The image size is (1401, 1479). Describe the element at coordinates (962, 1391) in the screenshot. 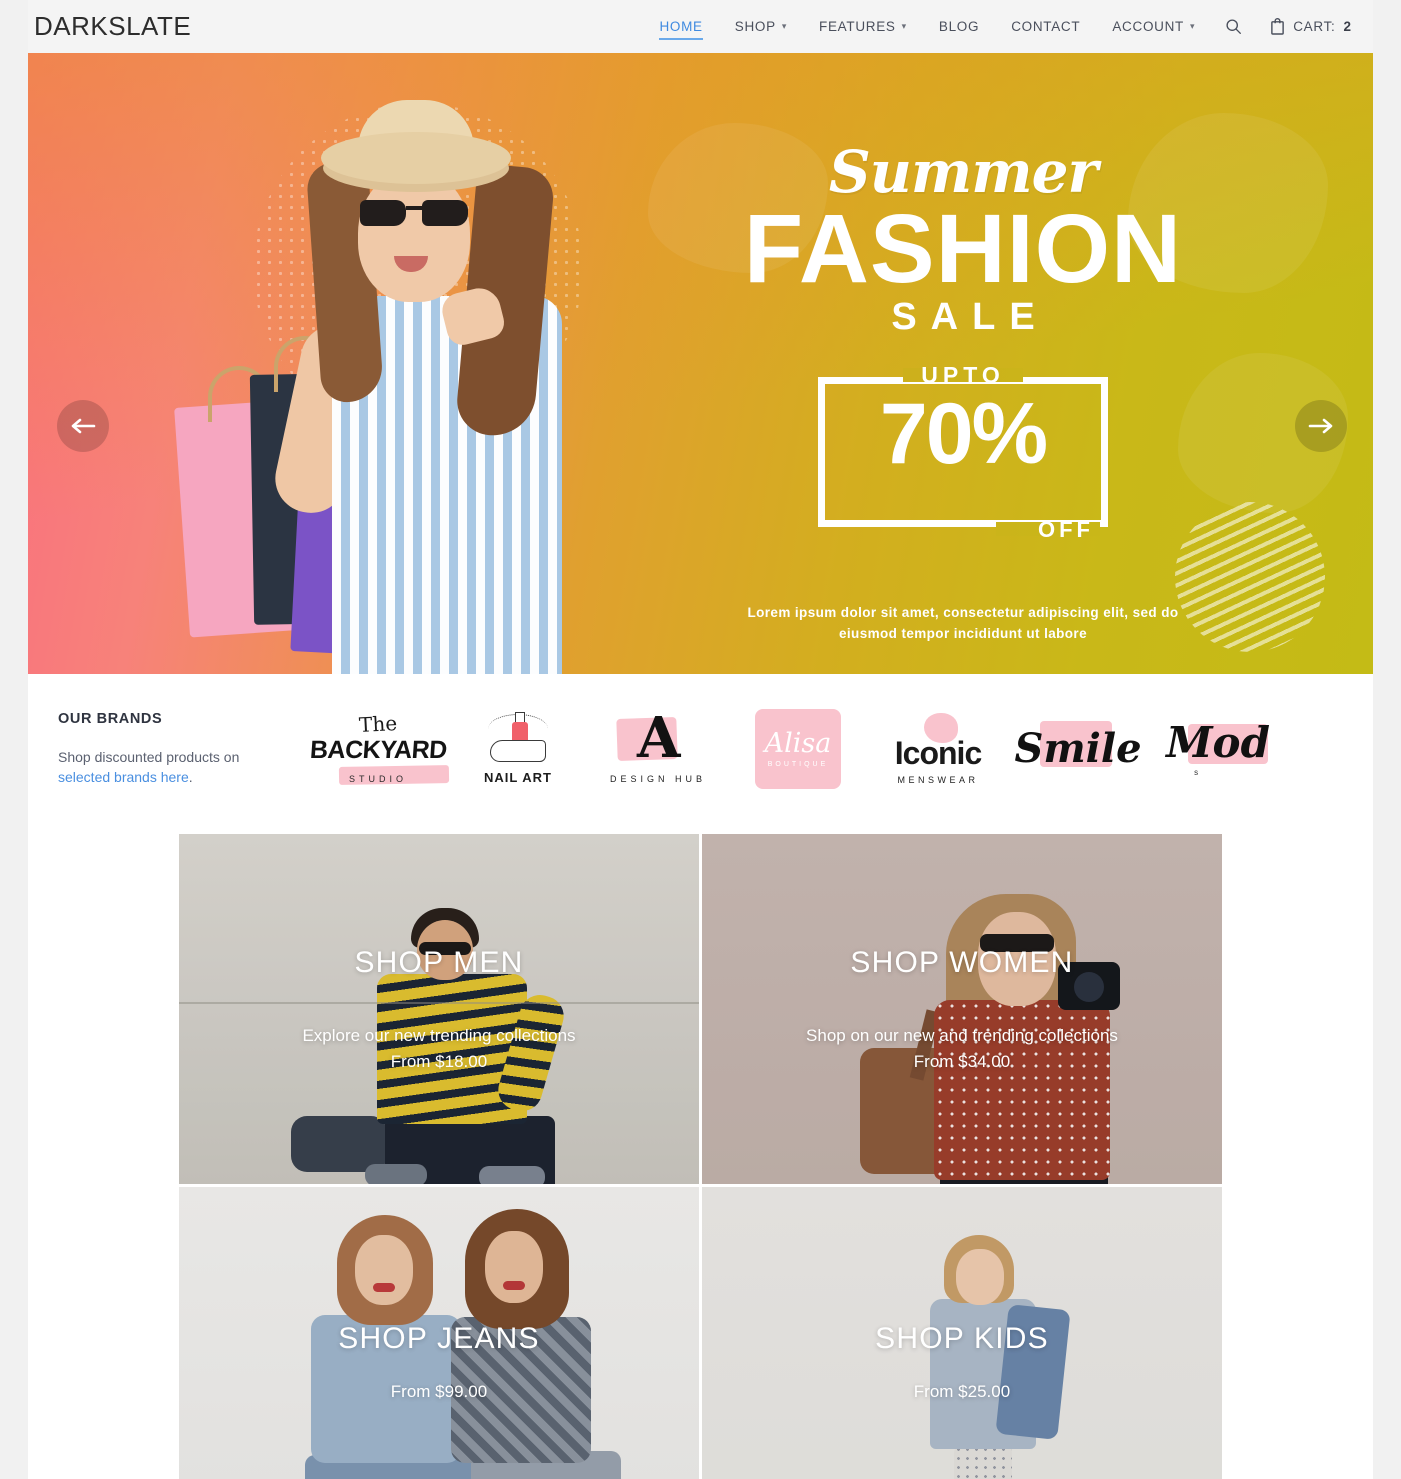

I see `category-price: From $25.00` at that location.